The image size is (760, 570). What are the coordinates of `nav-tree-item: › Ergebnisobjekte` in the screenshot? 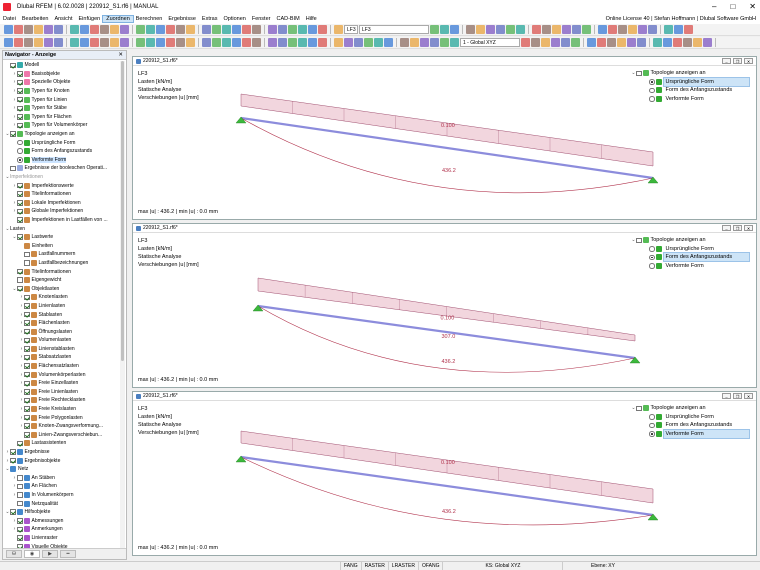 It's located at (62, 460).